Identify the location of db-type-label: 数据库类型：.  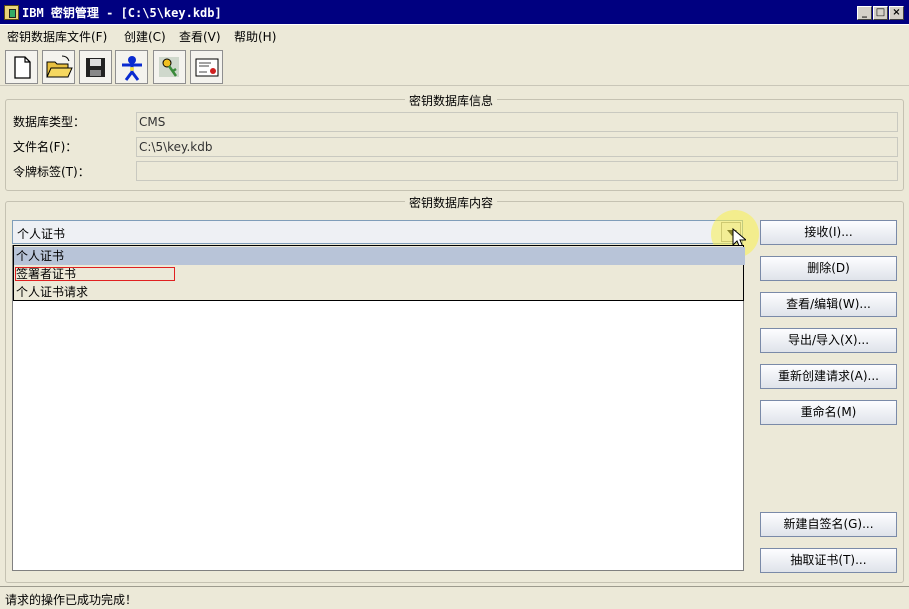
(49, 122).